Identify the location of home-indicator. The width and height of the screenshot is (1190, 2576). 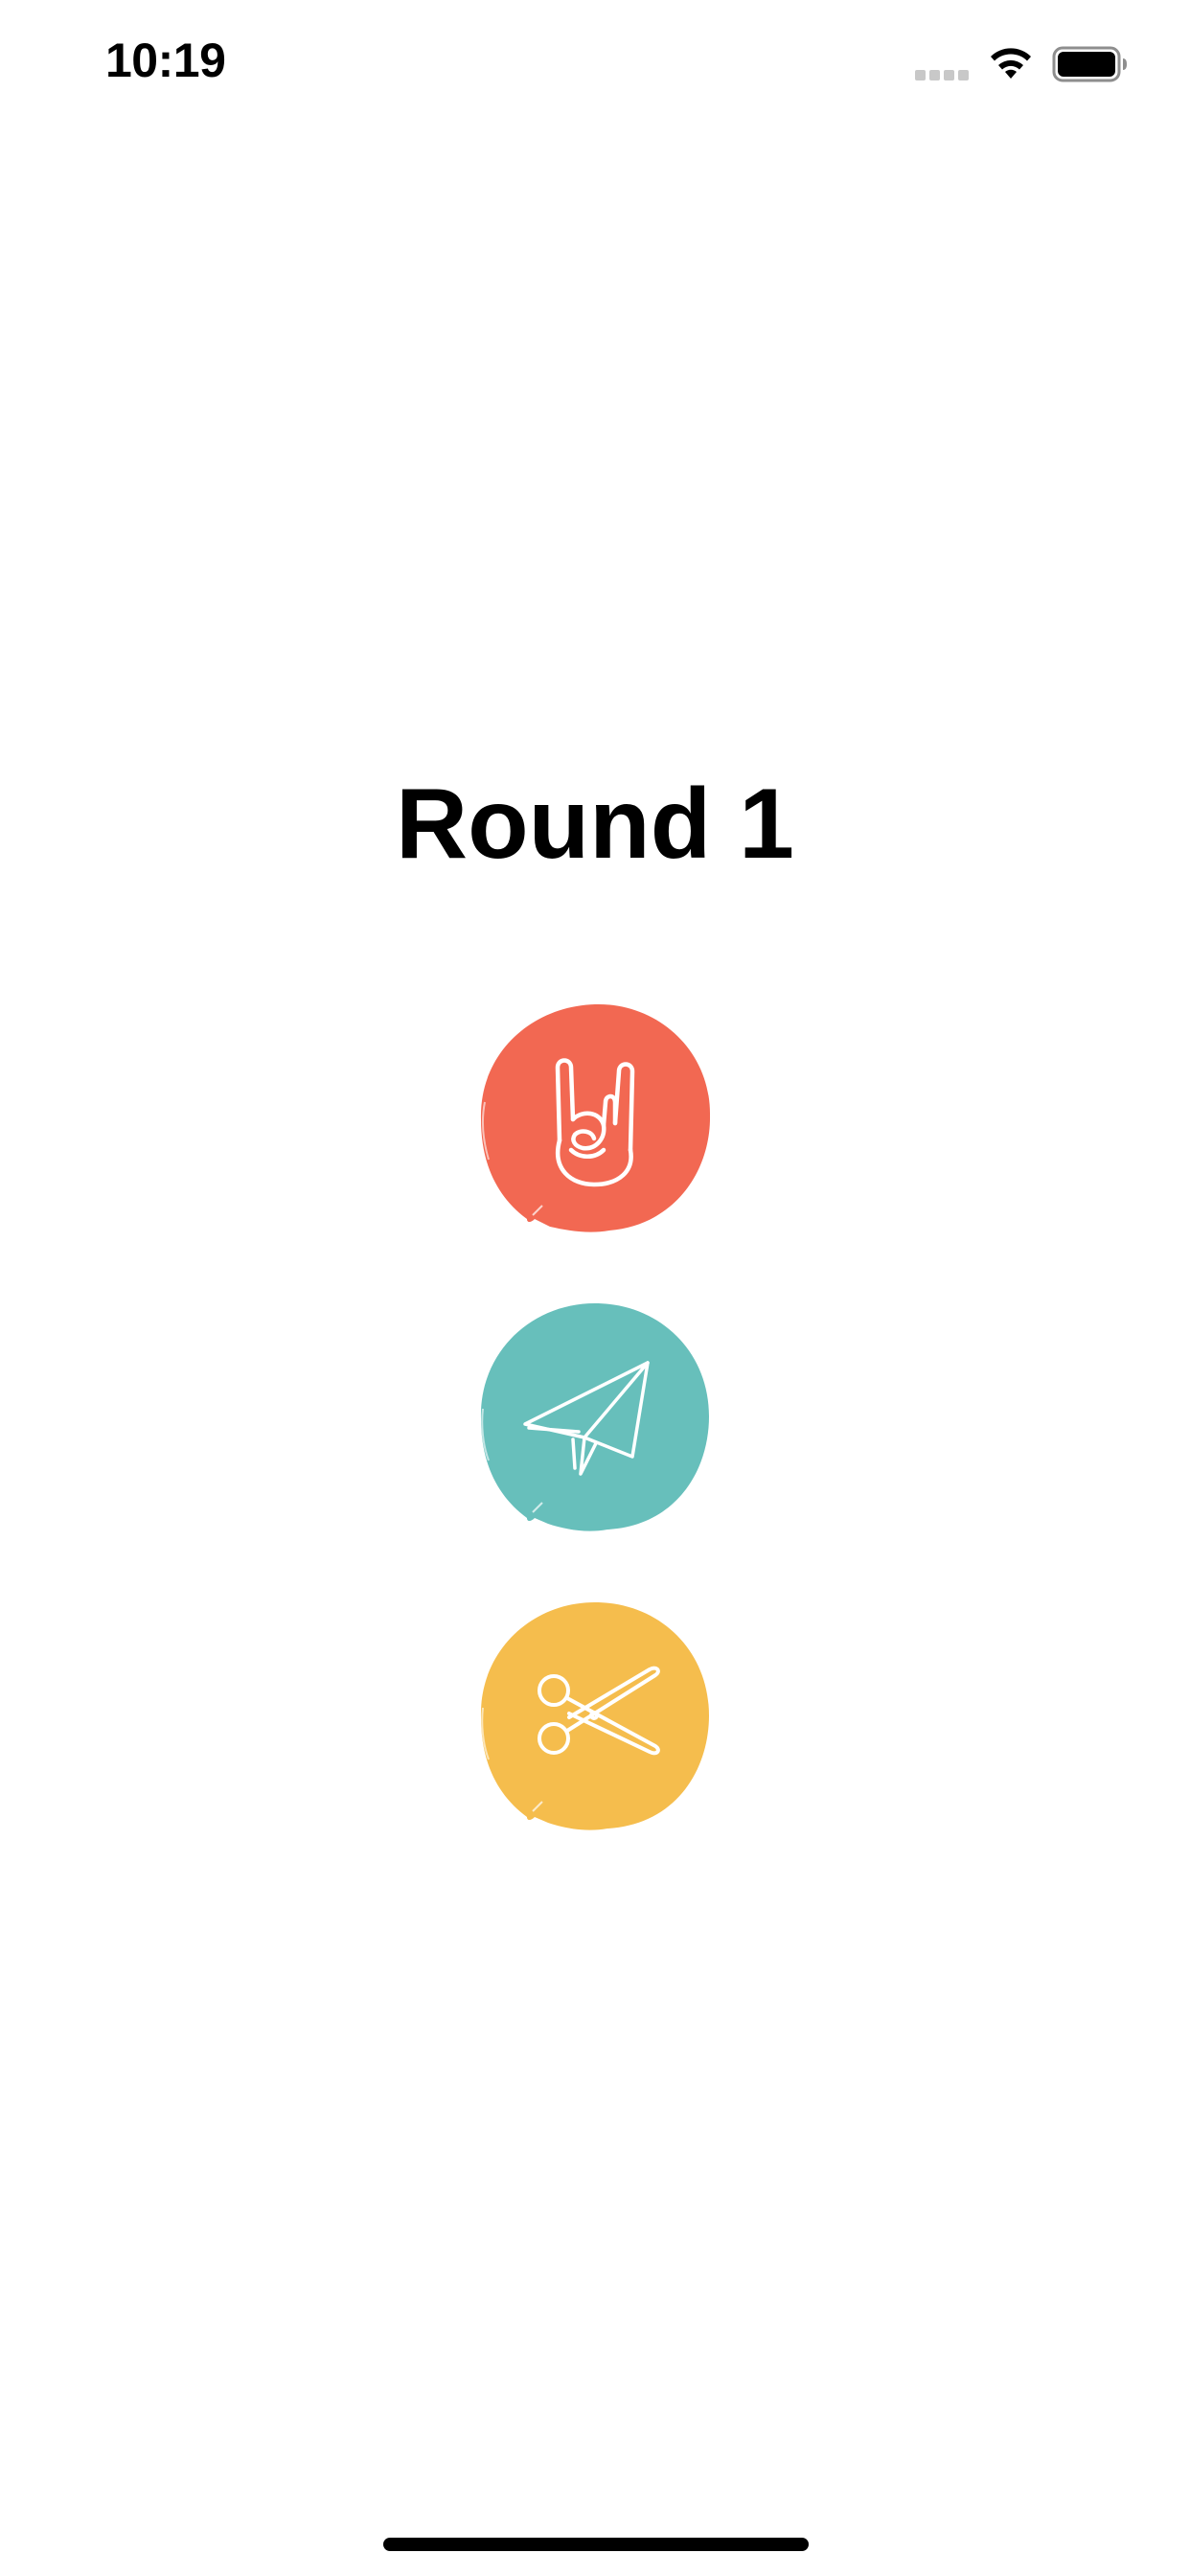
(596, 2544).